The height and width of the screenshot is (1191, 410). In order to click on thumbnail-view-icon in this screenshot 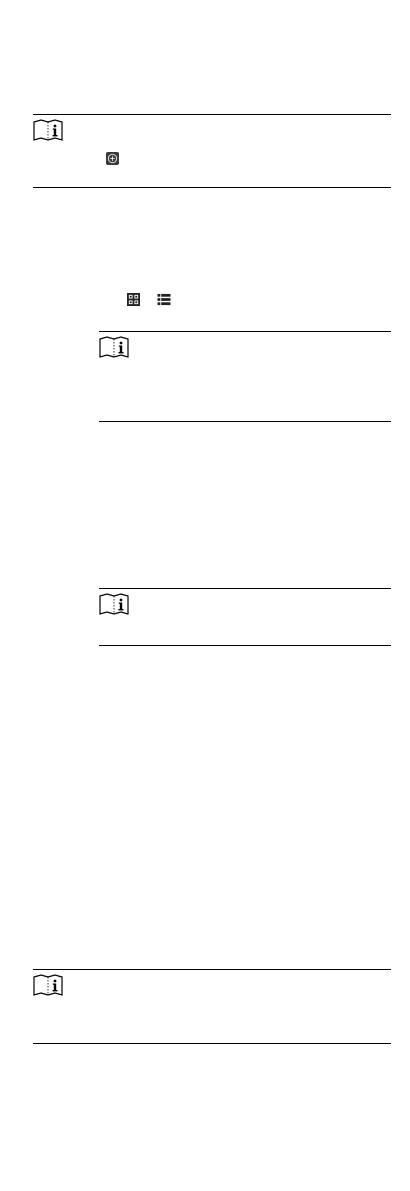, I will do `click(133, 299)`.